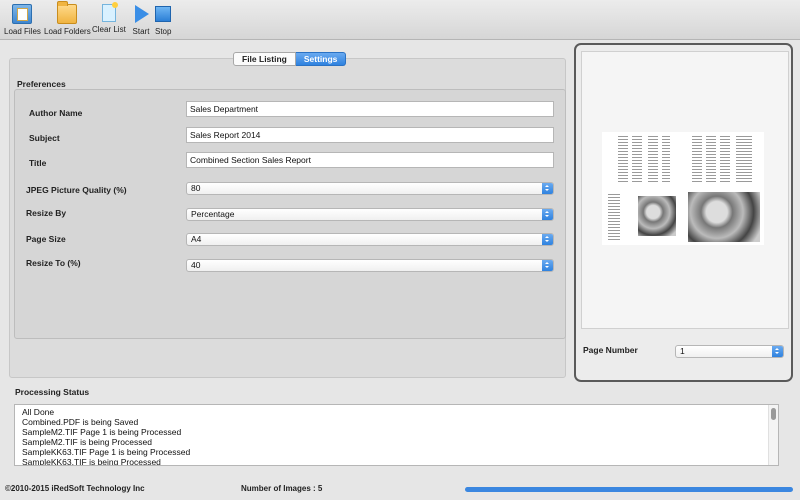 Image resolution: width=800 pixels, height=500 pixels. I want to click on load-folders-label: Load Folders, so click(67, 31).